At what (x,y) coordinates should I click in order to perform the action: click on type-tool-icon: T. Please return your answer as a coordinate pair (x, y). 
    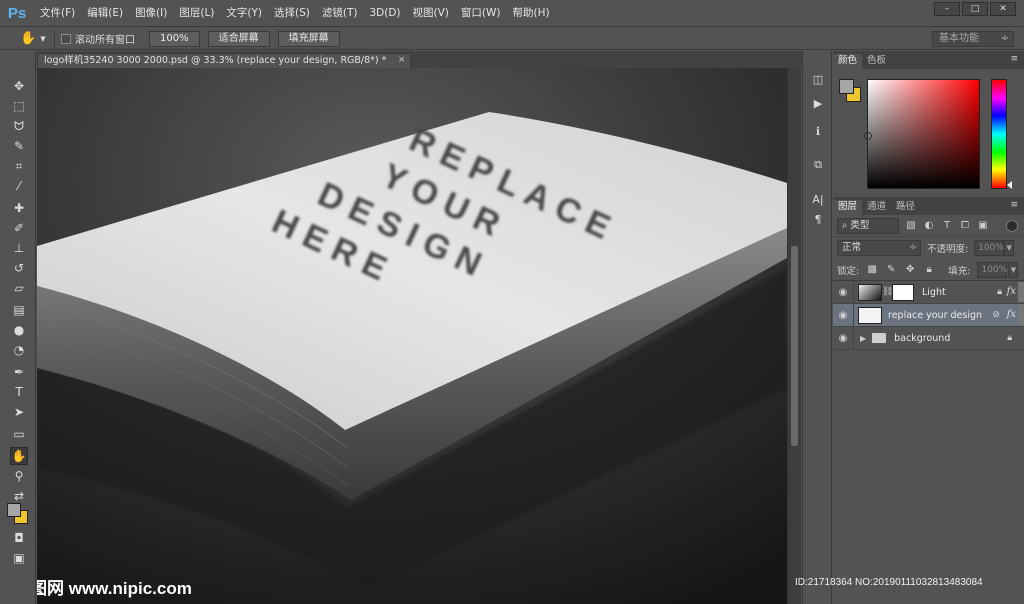
    Looking at the image, I should click on (19, 392).